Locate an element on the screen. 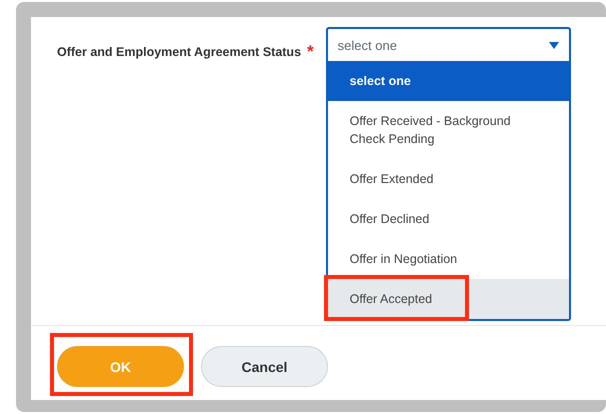 This screenshot has width=606, height=414. cancel-button: Cancel is located at coordinates (264, 366).